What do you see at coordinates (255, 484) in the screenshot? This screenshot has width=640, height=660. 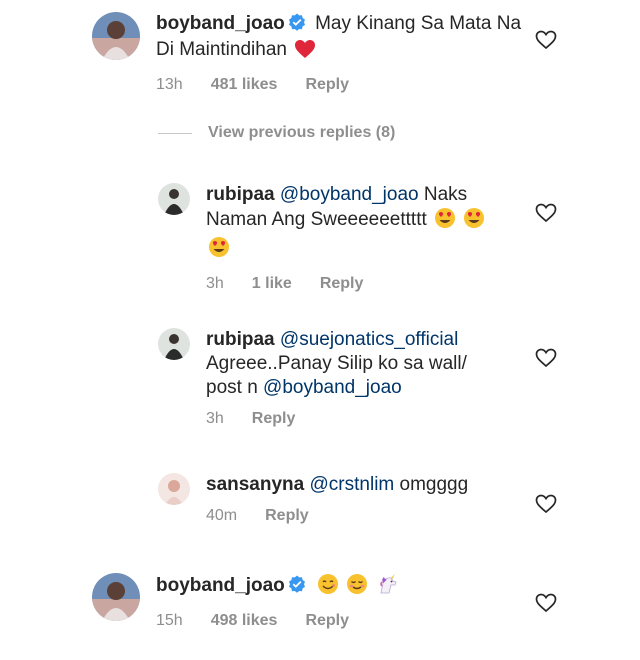 I see `username: sansanyna` at bounding box center [255, 484].